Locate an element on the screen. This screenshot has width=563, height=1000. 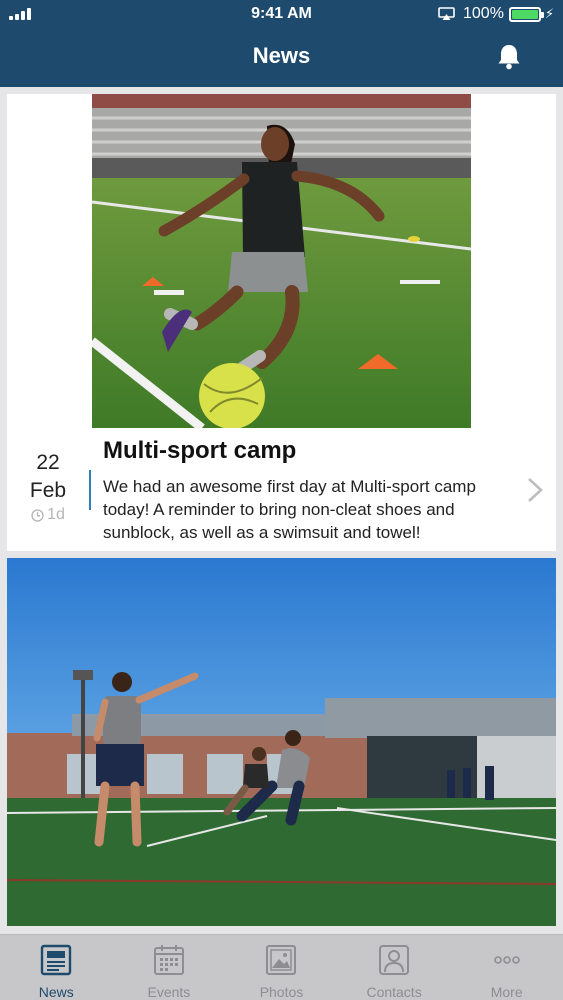
post-date-day: 22 is located at coordinates (48, 462).